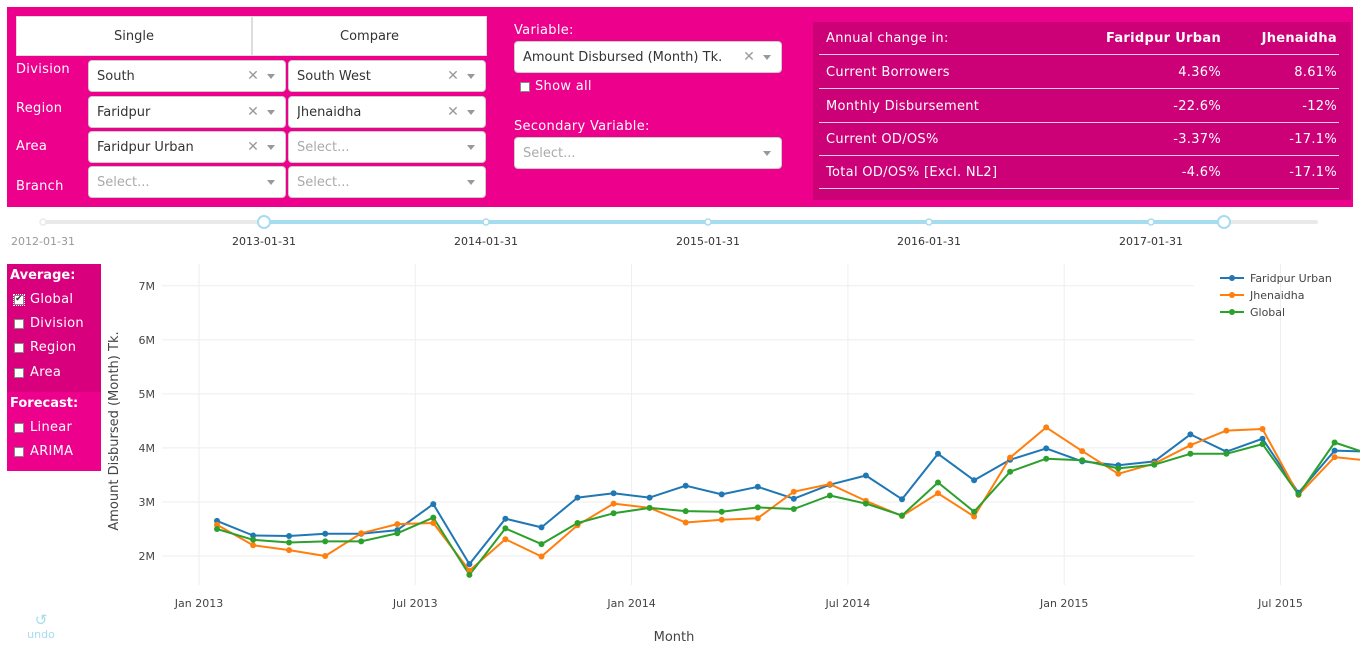 Image resolution: width=1360 pixels, height=659 pixels. What do you see at coordinates (124, 112) in the screenshot?
I see `region-left-value: Faridpur` at bounding box center [124, 112].